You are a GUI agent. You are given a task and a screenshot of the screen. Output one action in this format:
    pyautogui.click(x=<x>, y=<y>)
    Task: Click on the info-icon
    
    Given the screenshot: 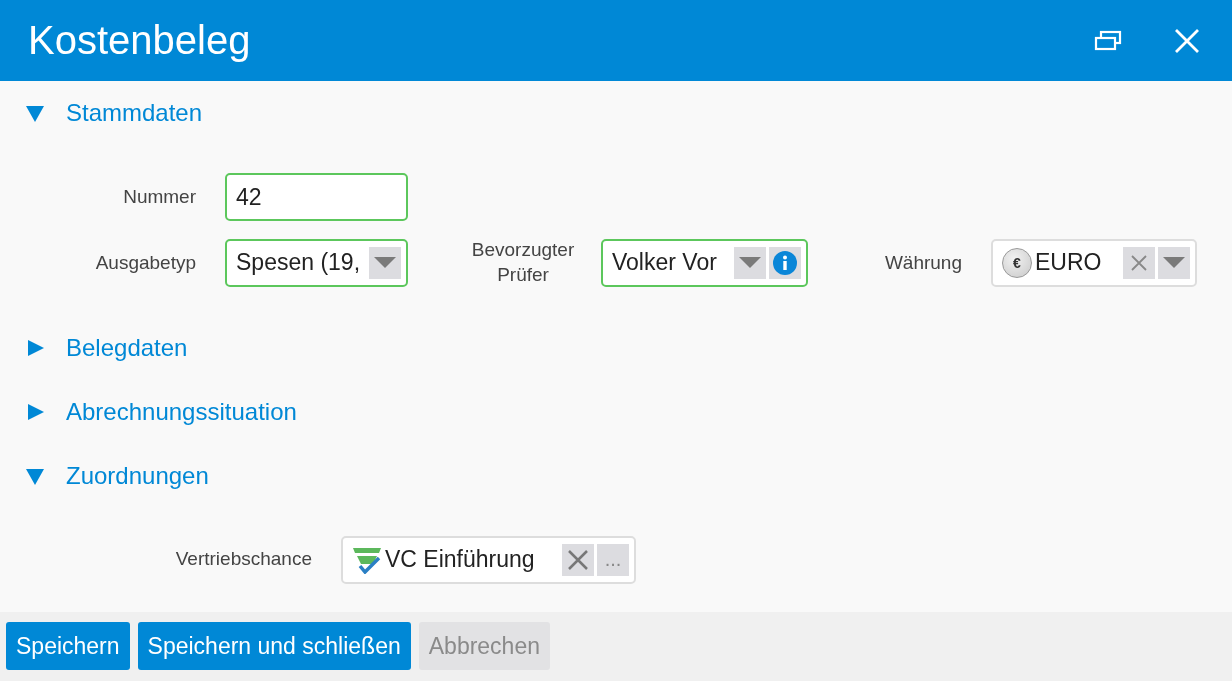 What is the action you would take?
    pyautogui.click(x=785, y=262)
    